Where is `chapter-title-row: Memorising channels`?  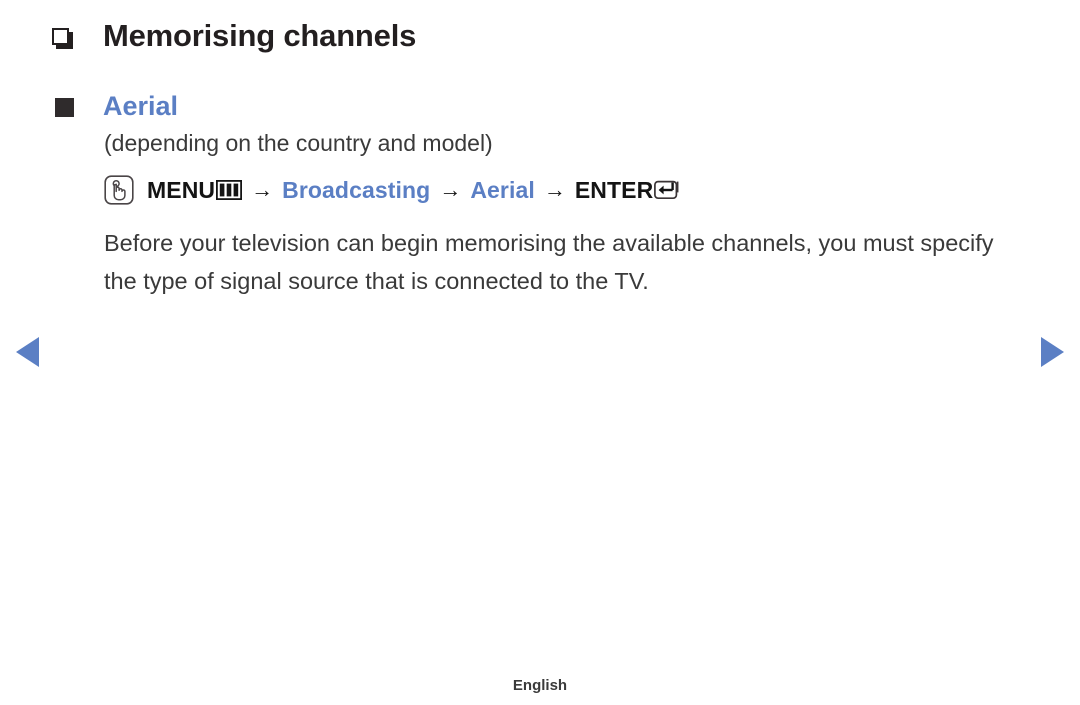
chapter-title-row: Memorising channels is located at coordinates (234, 36).